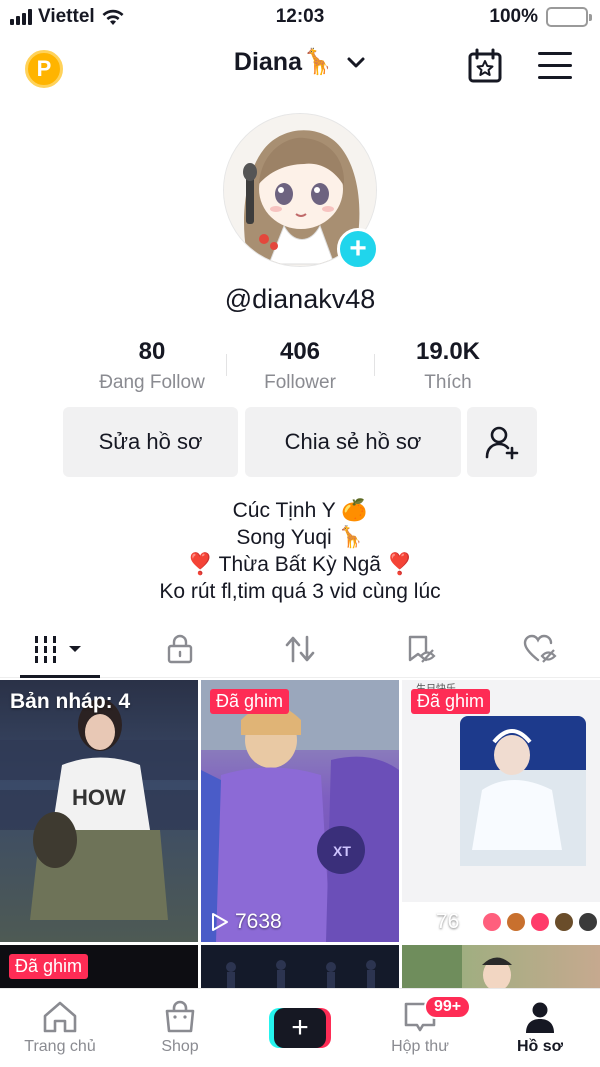 The width and height of the screenshot is (600, 1067). I want to click on share-profile-button: Chia sẻ hồ sơ, so click(353, 442).